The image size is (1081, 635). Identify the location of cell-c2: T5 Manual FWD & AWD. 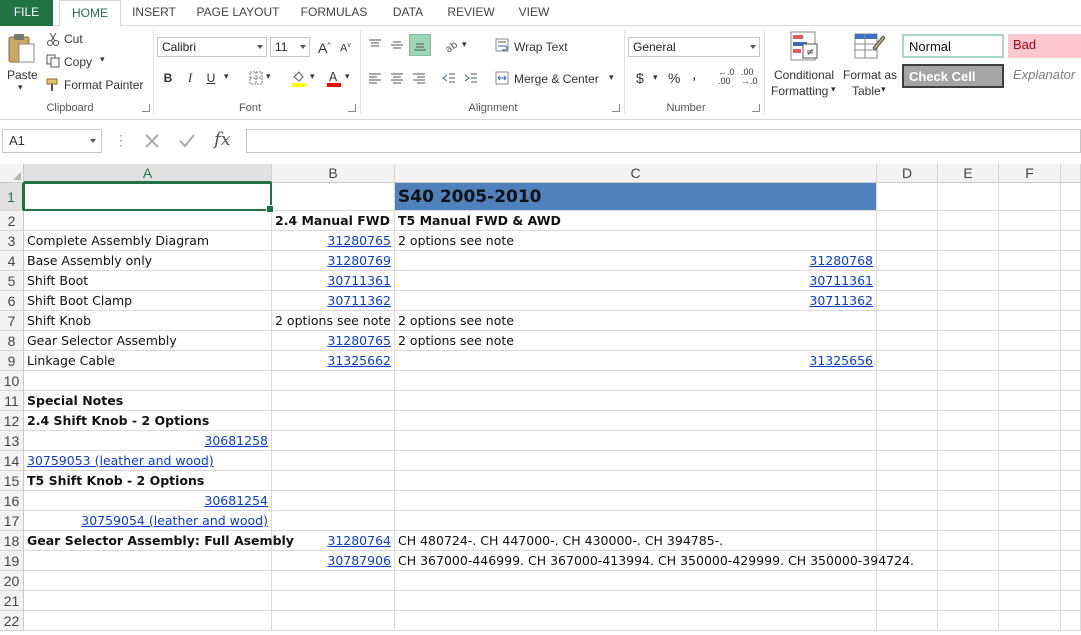
(636, 221).